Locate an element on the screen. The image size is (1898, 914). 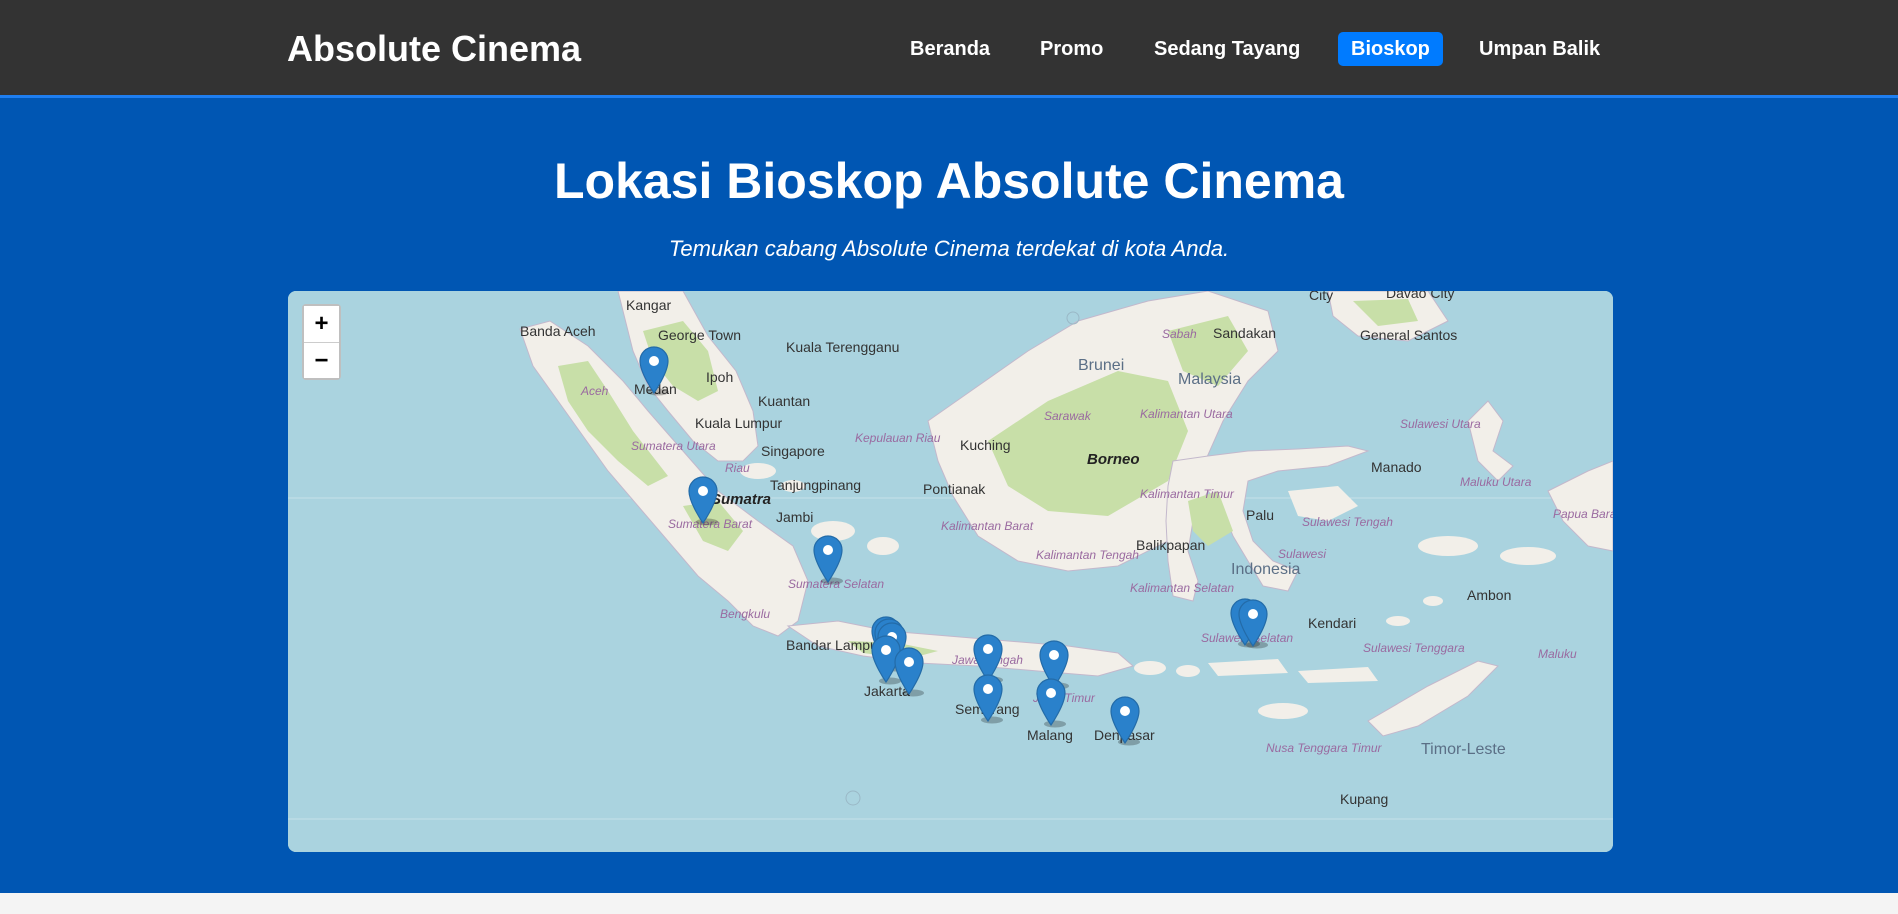
label-sabah: Sabah is located at coordinates (1179, 334).